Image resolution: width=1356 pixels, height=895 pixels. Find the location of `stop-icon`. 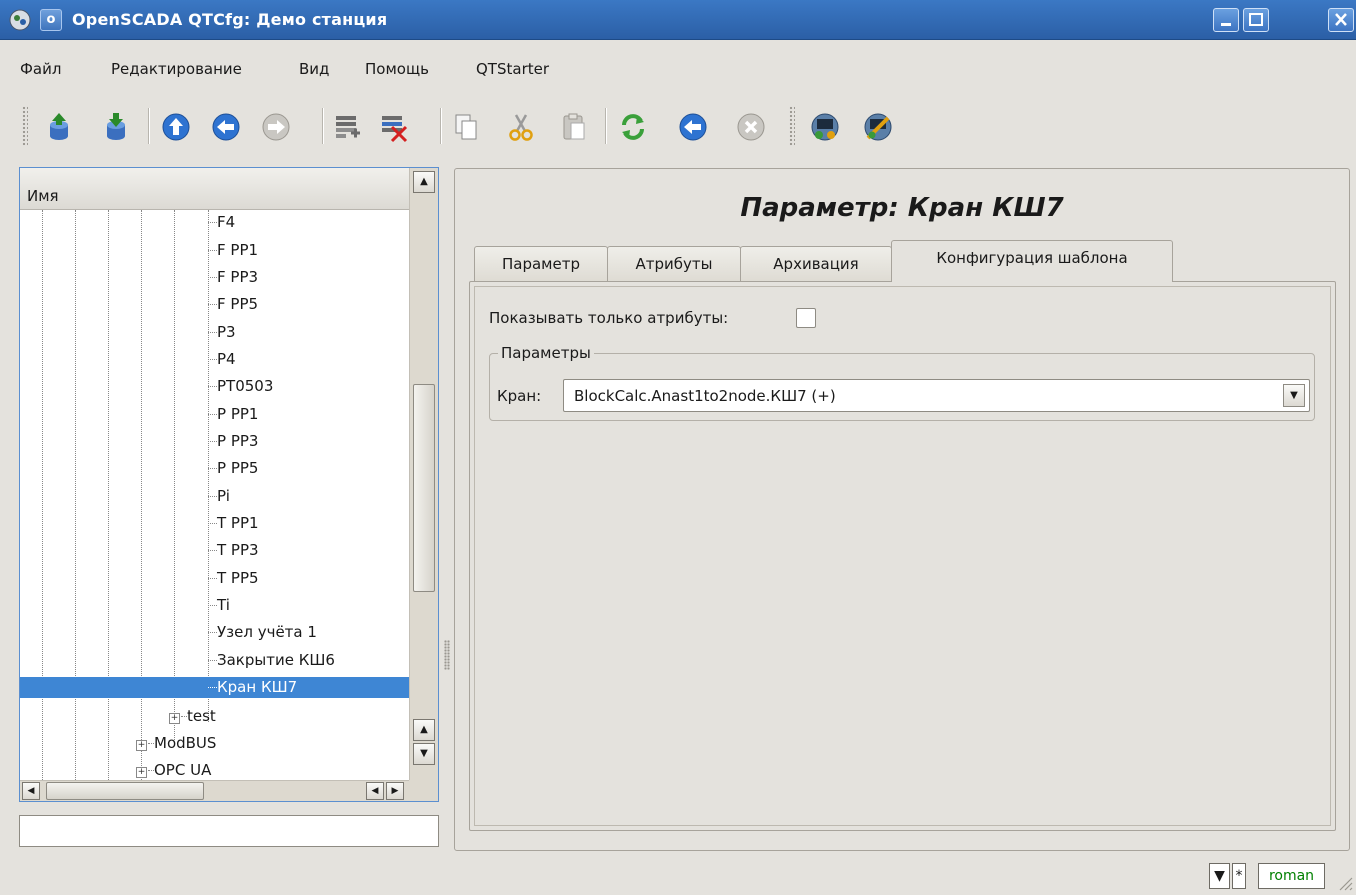

stop-icon is located at coordinates (751, 127).